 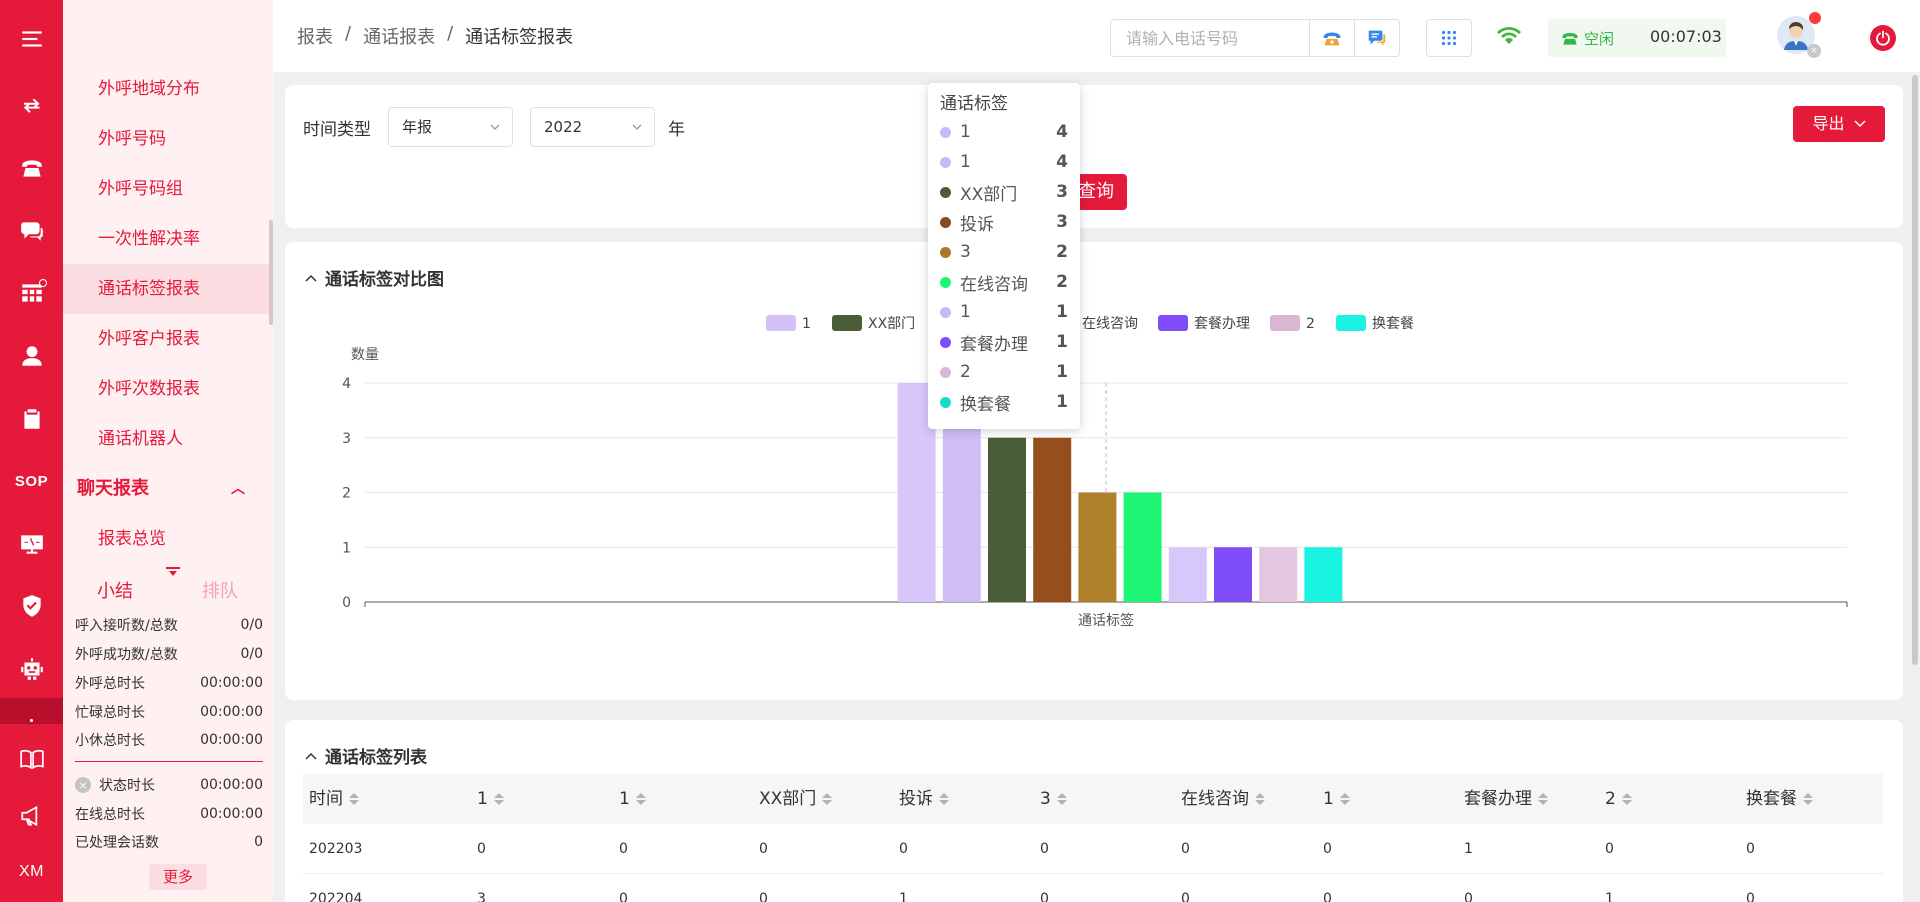 I want to click on tooltip-series-value: 2, so click(x=1062, y=252).